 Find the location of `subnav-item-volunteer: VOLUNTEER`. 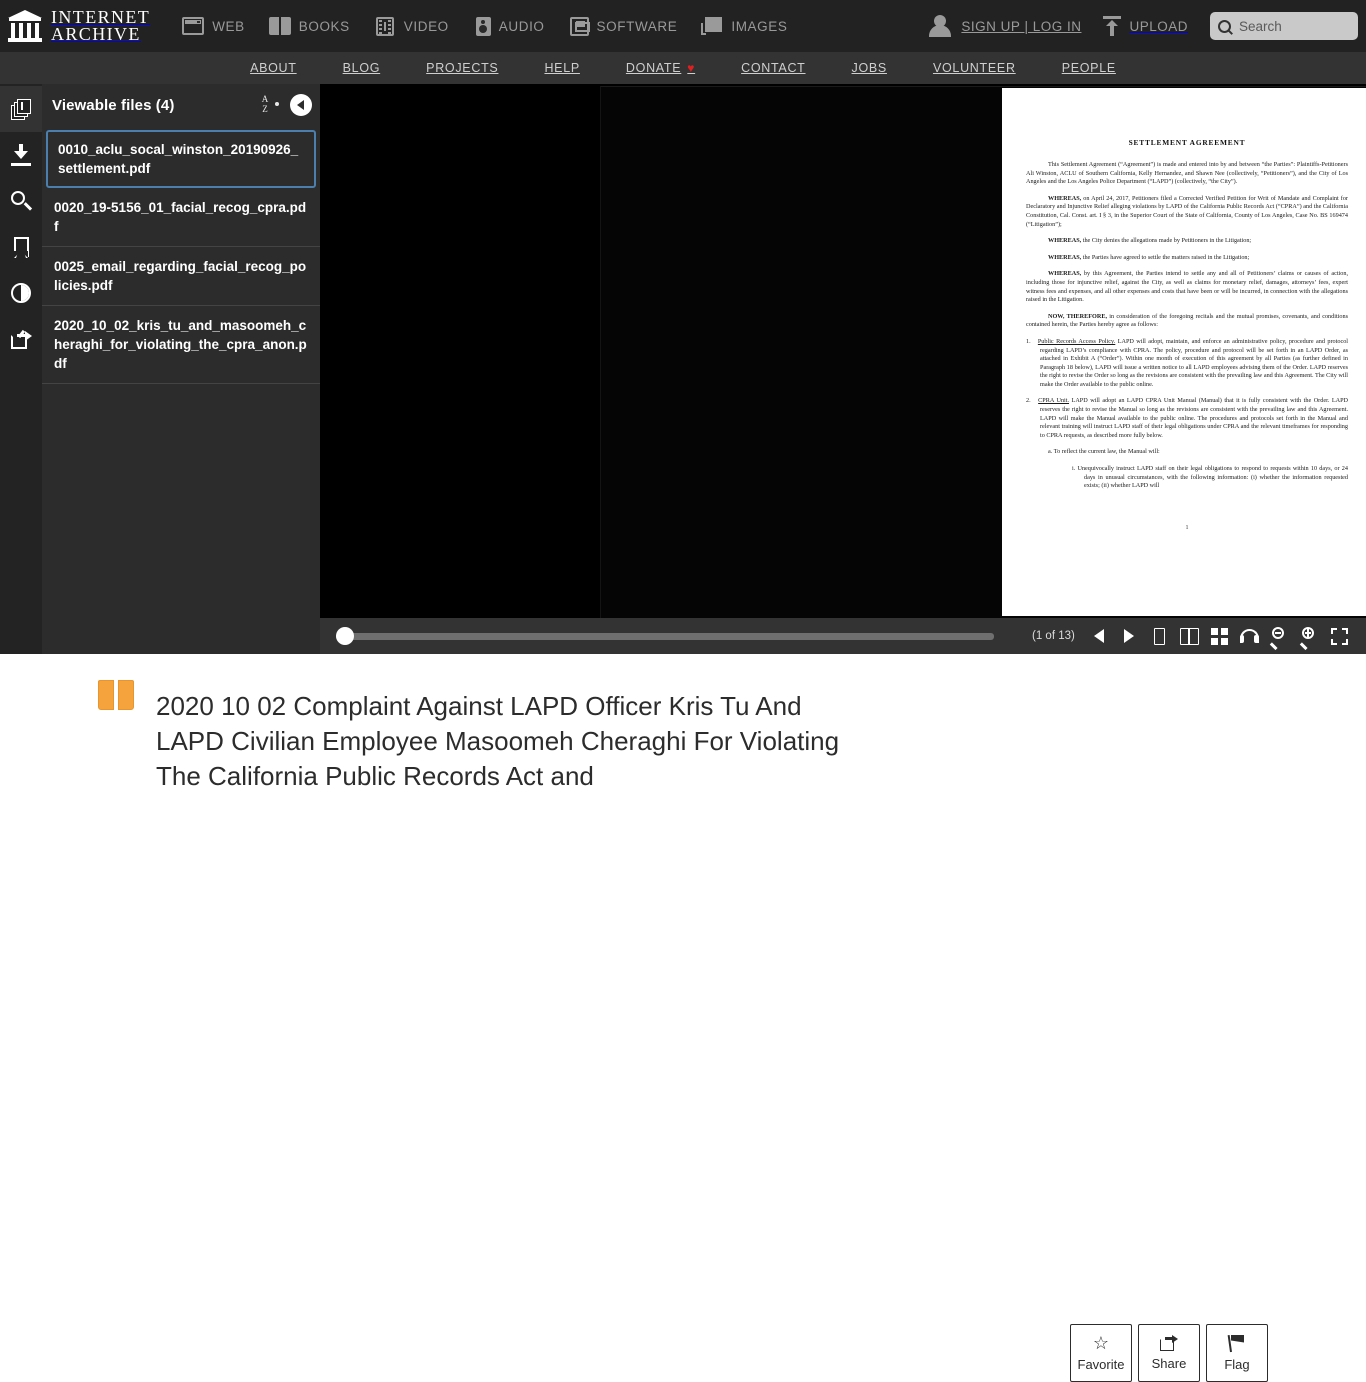

subnav-item-volunteer: VOLUNTEER is located at coordinates (974, 68).